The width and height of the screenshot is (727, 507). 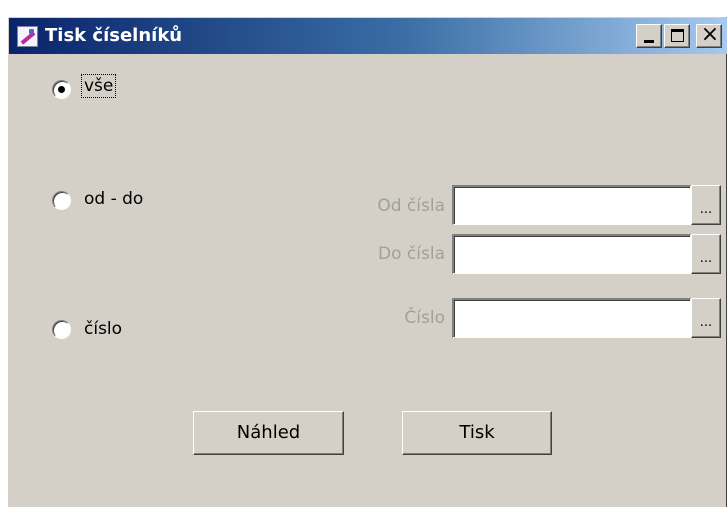 I want to click on preview-button: Náhled, so click(x=268, y=433).